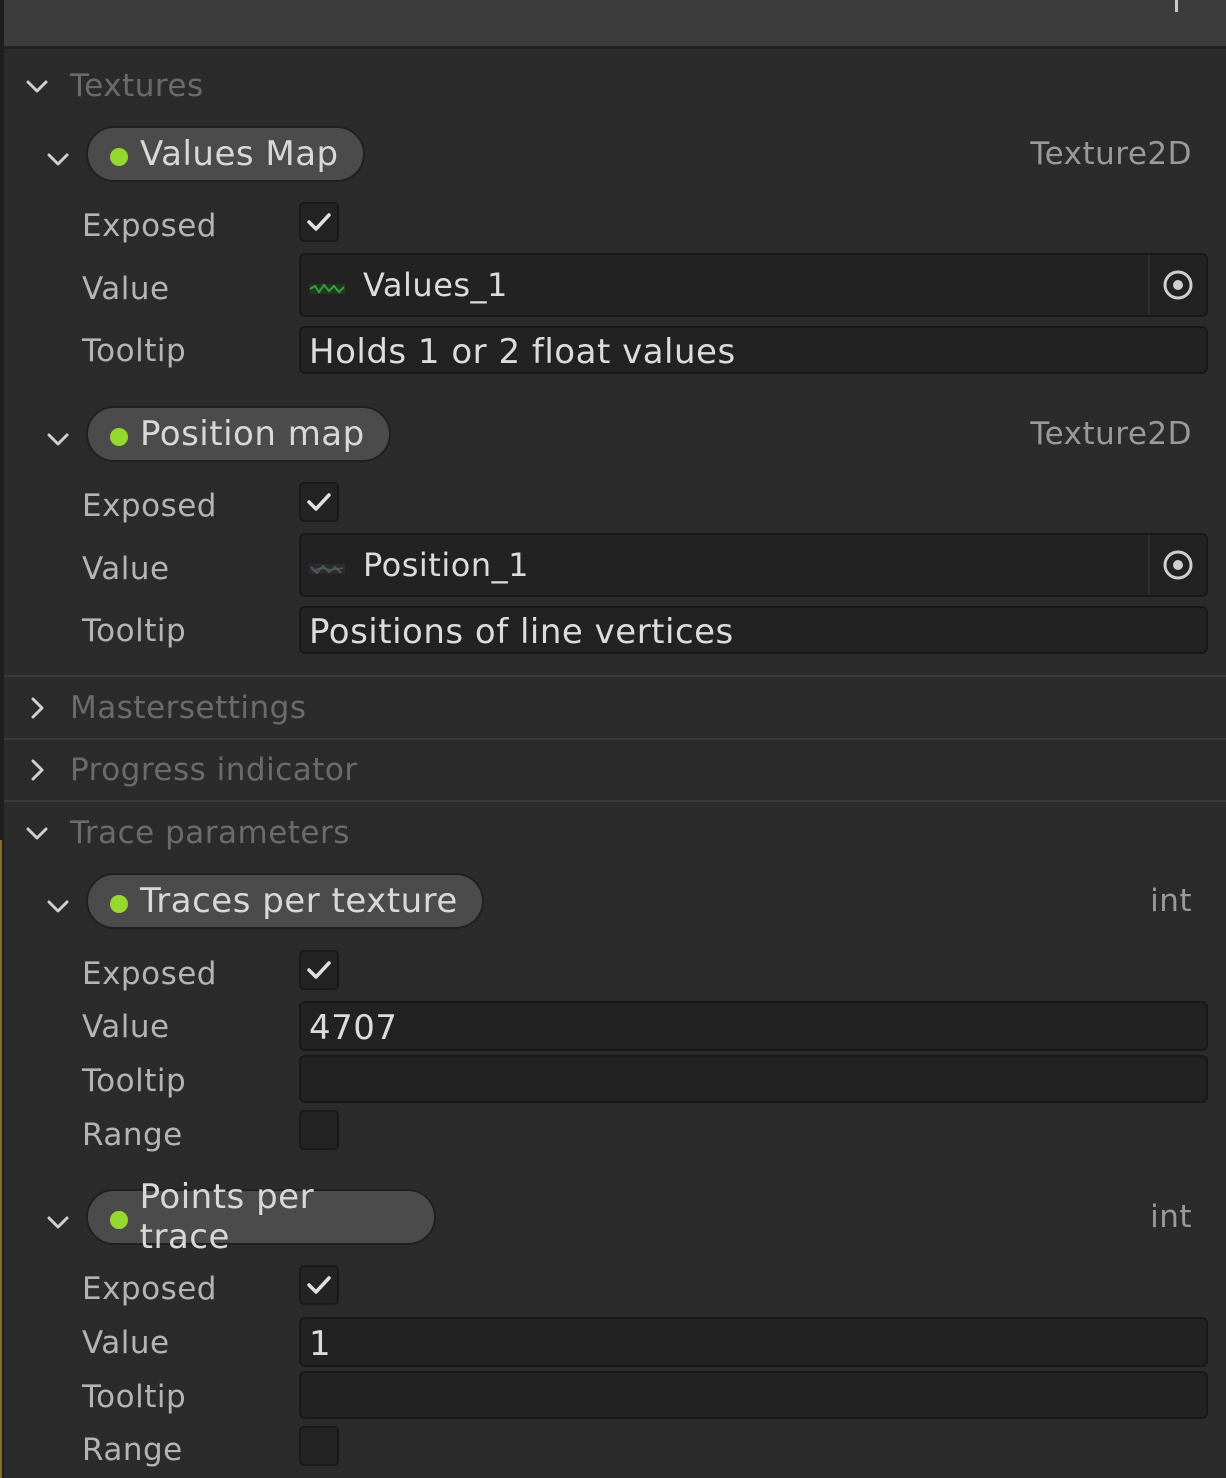 The width and height of the screenshot is (1226, 1478). I want to click on tooltip-text: Positions of line vertices, so click(521, 632).